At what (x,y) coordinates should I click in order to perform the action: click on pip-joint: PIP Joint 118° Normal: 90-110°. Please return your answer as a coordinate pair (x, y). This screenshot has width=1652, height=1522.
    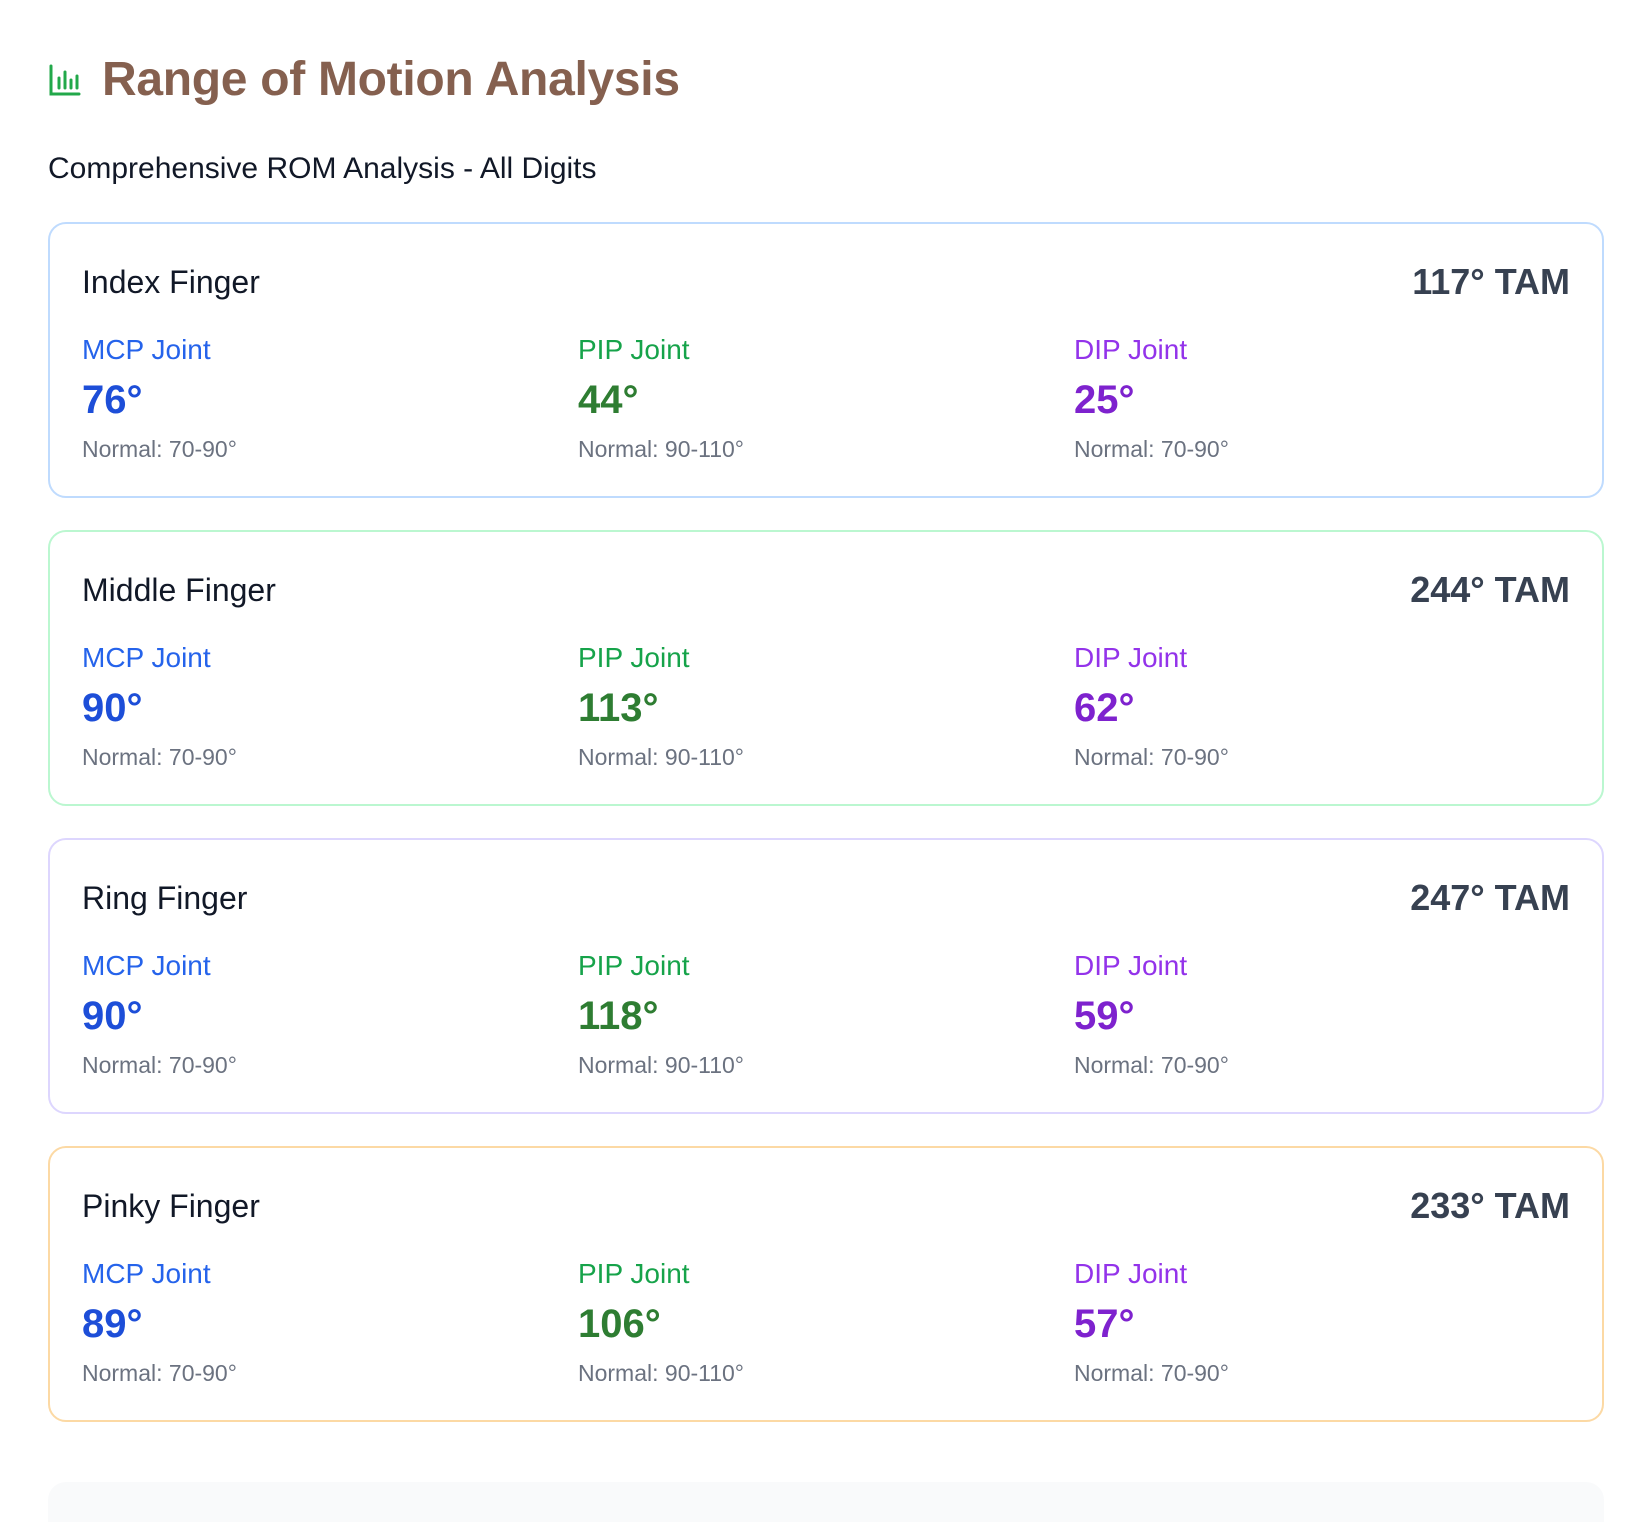
    Looking at the image, I should click on (826, 1014).